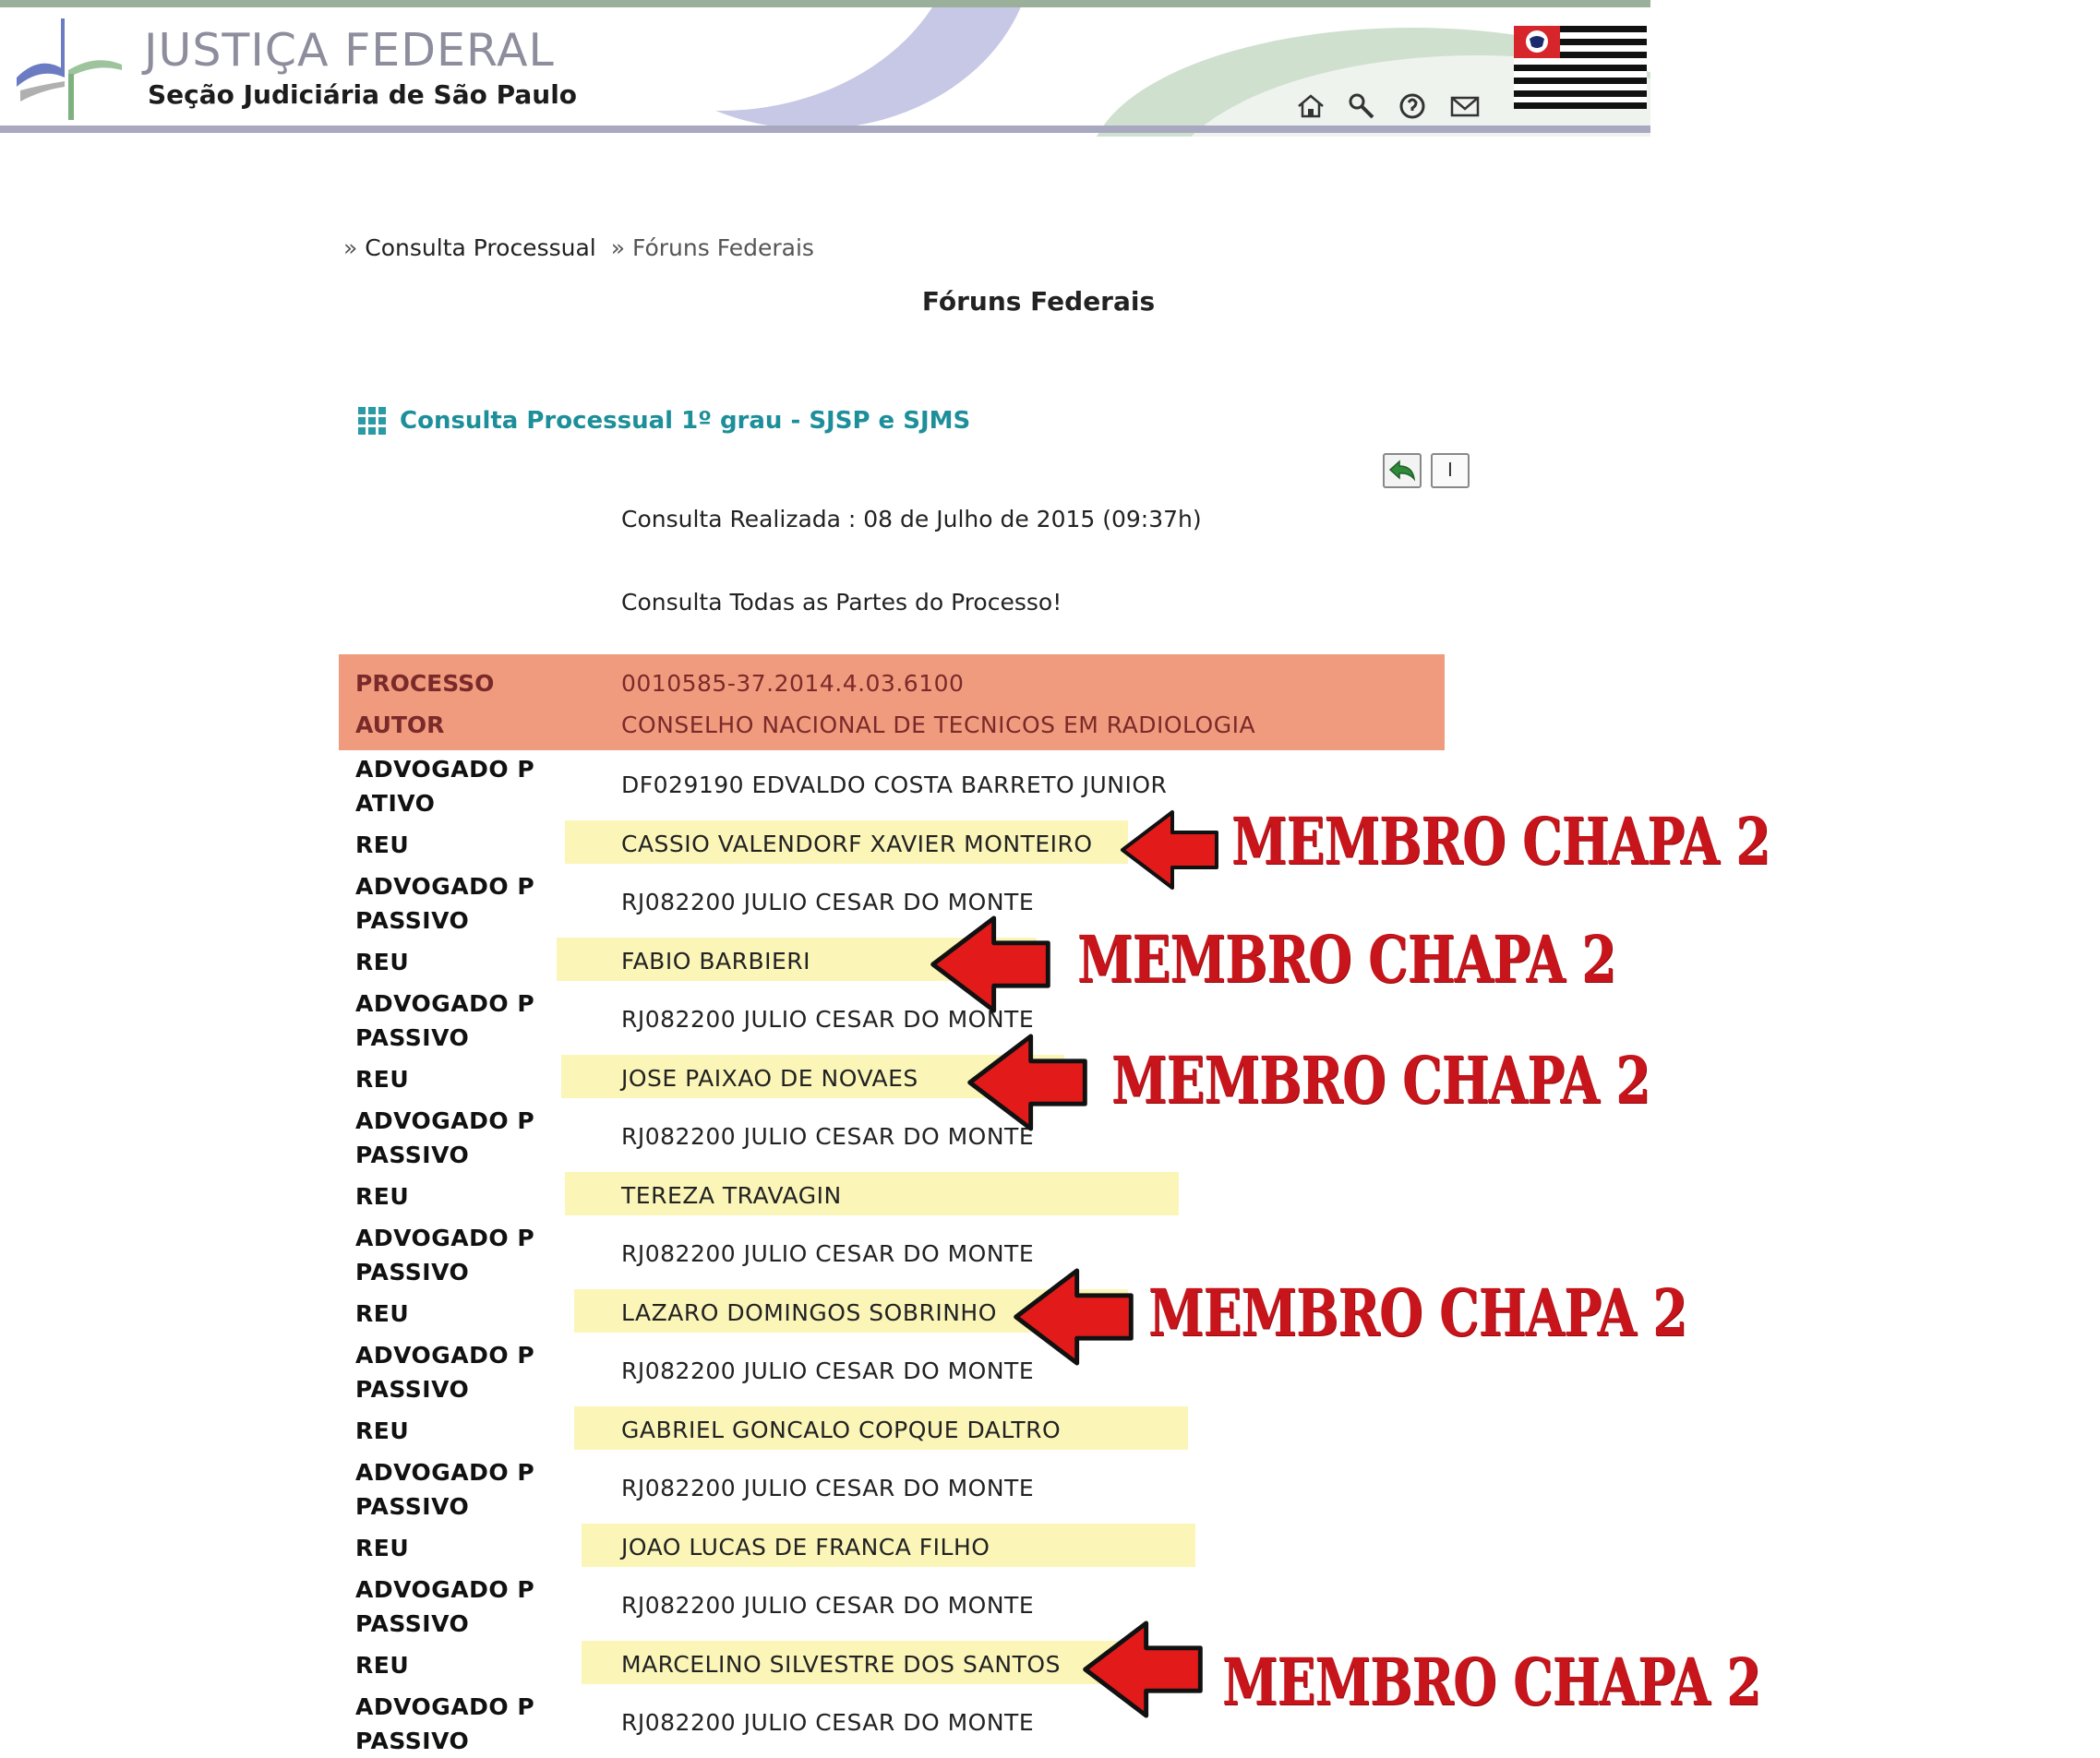 The width and height of the screenshot is (2100, 1758). Describe the element at coordinates (1465, 106) in the screenshot. I see `mail-icon` at that location.